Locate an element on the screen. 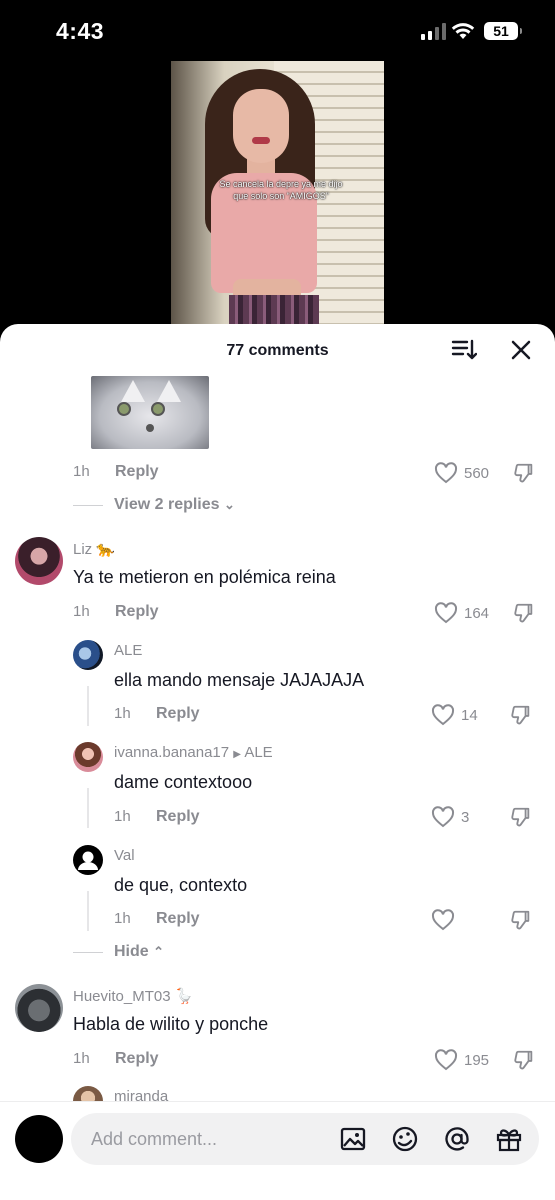  comment-composer is located at coordinates (277, 1150).